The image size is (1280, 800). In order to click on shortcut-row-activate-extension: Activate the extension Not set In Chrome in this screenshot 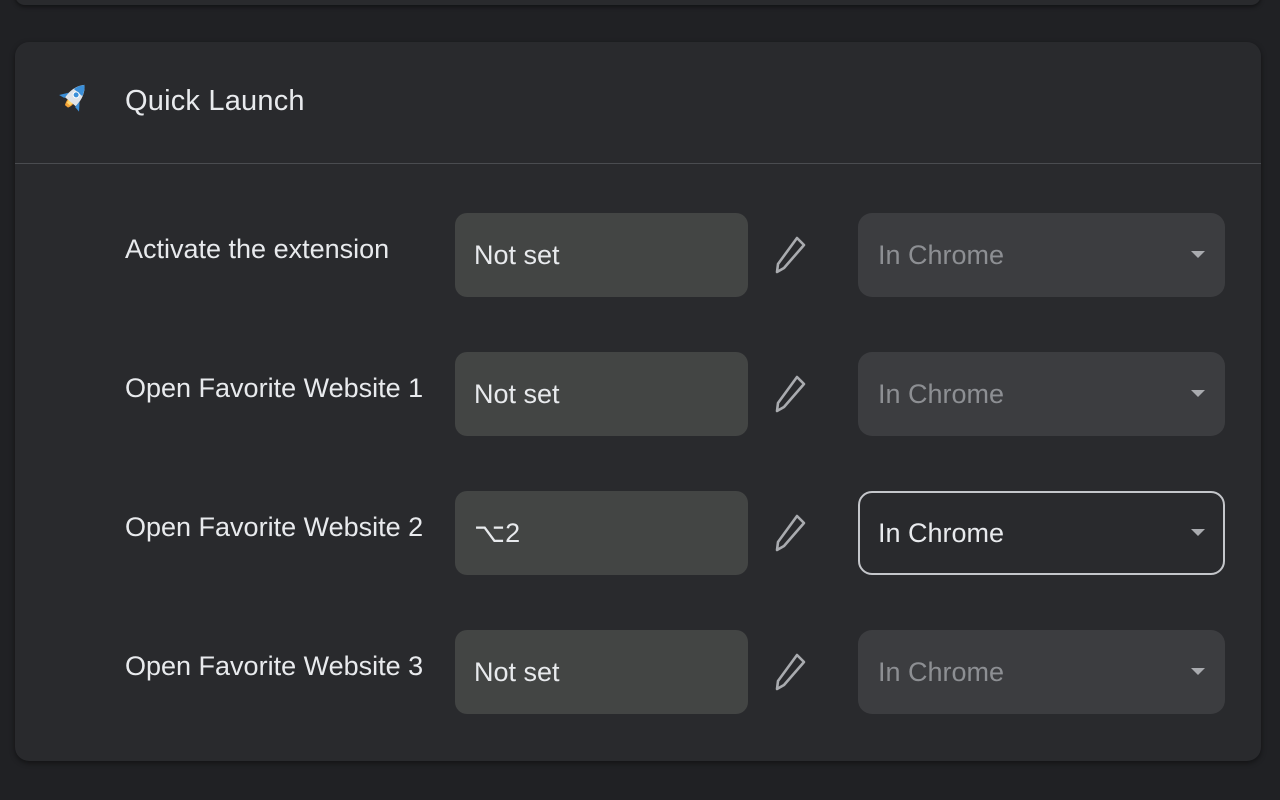, I will do `click(638, 255)`.